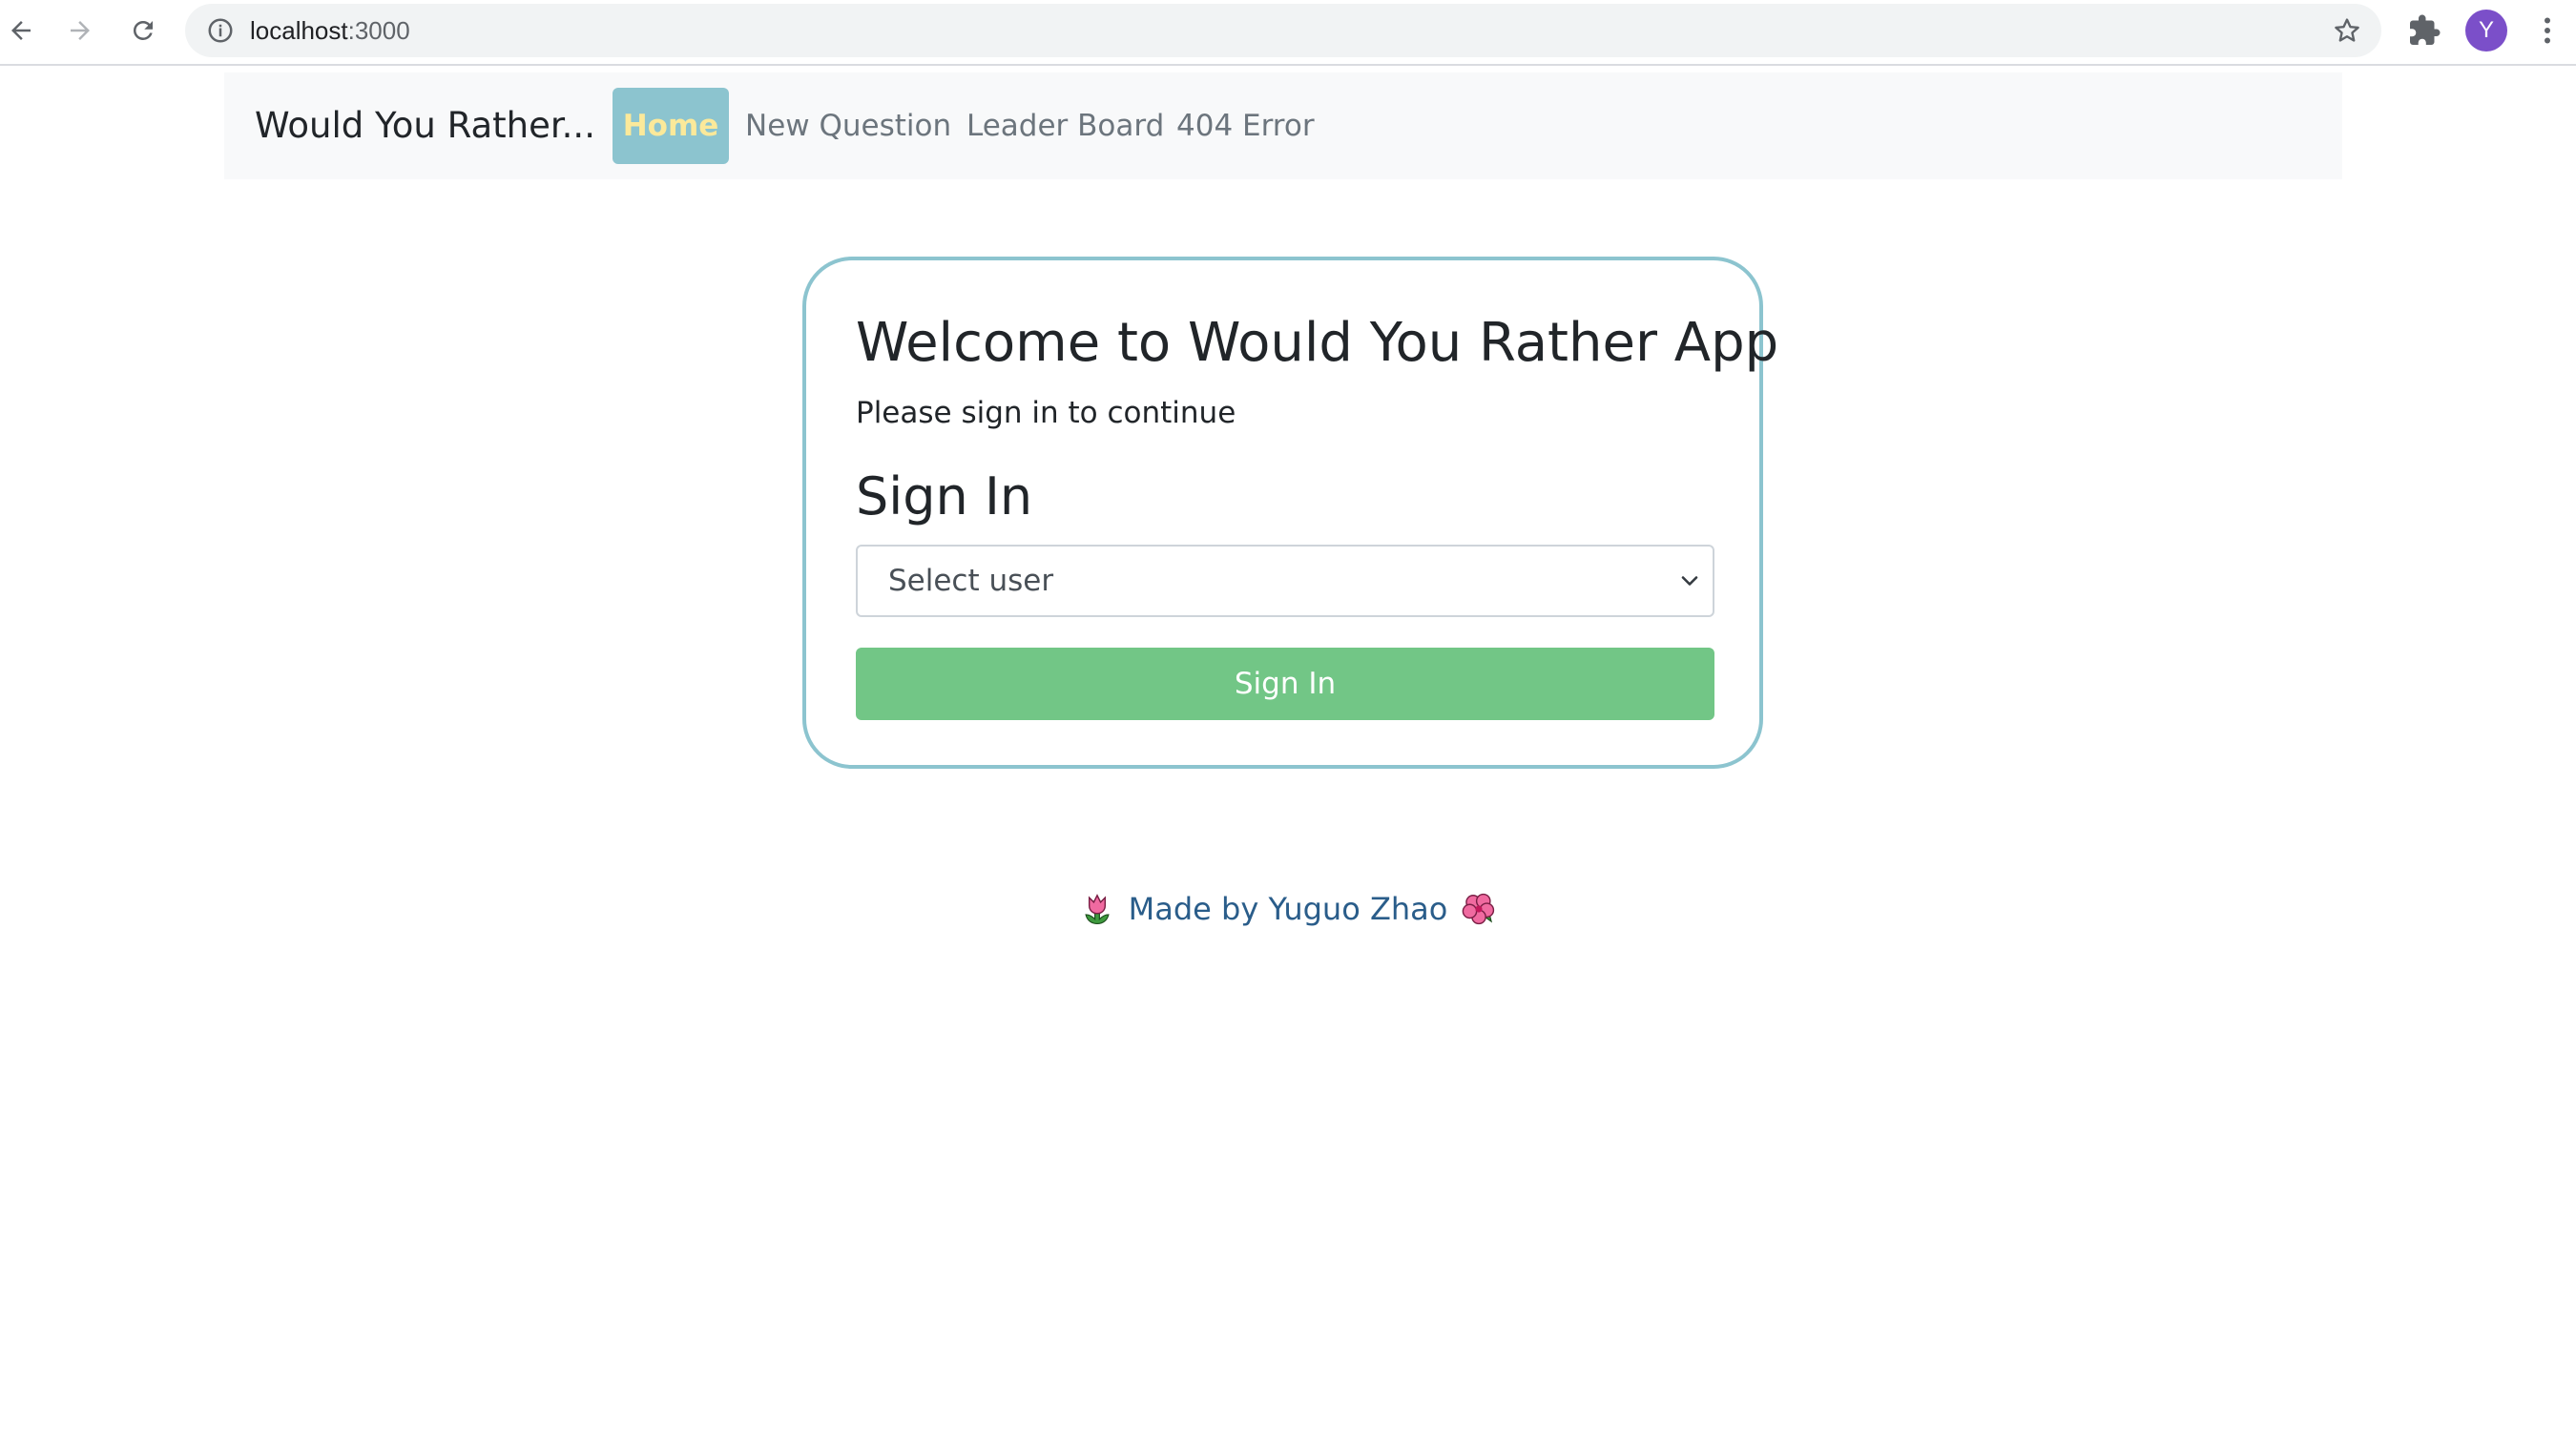 The image size is (2576, 1445). Describe the element at coordinates (1097, 909) in the screenshot. I see `tulip-icon` at that location.